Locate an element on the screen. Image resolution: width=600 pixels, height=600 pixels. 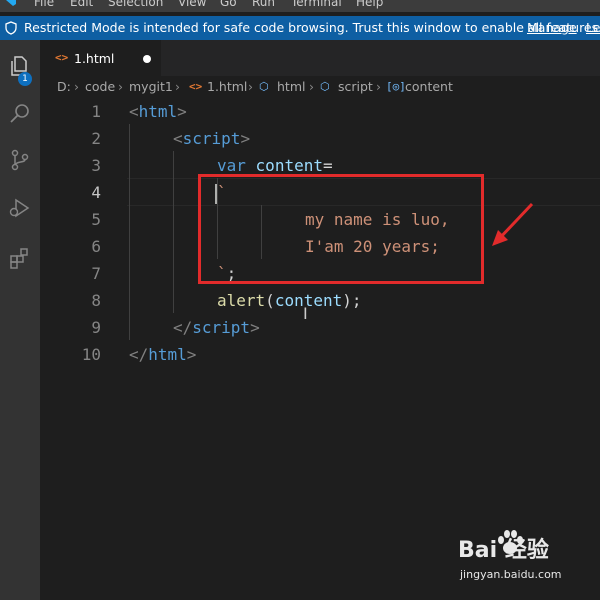
shield-icon is located at coordinates (11, 28).